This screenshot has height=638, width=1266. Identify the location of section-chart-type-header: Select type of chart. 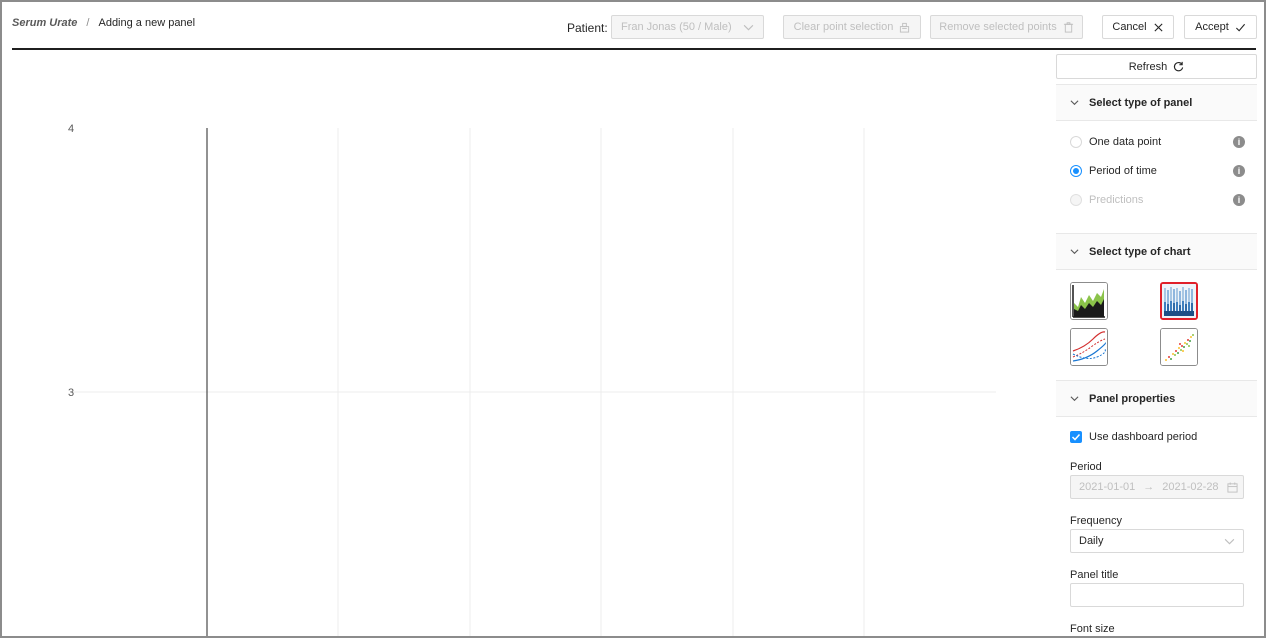
(1156, 251).